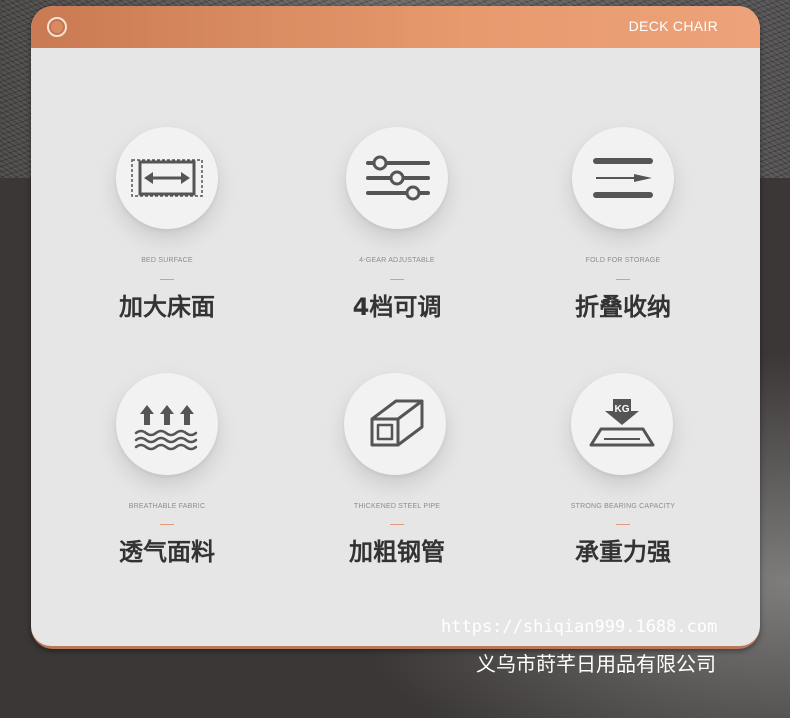  Describe the element at coordinates (397, 506) in the screenshot. I see `feature-en-label: THICKENED STEEL PIPE` at that location.